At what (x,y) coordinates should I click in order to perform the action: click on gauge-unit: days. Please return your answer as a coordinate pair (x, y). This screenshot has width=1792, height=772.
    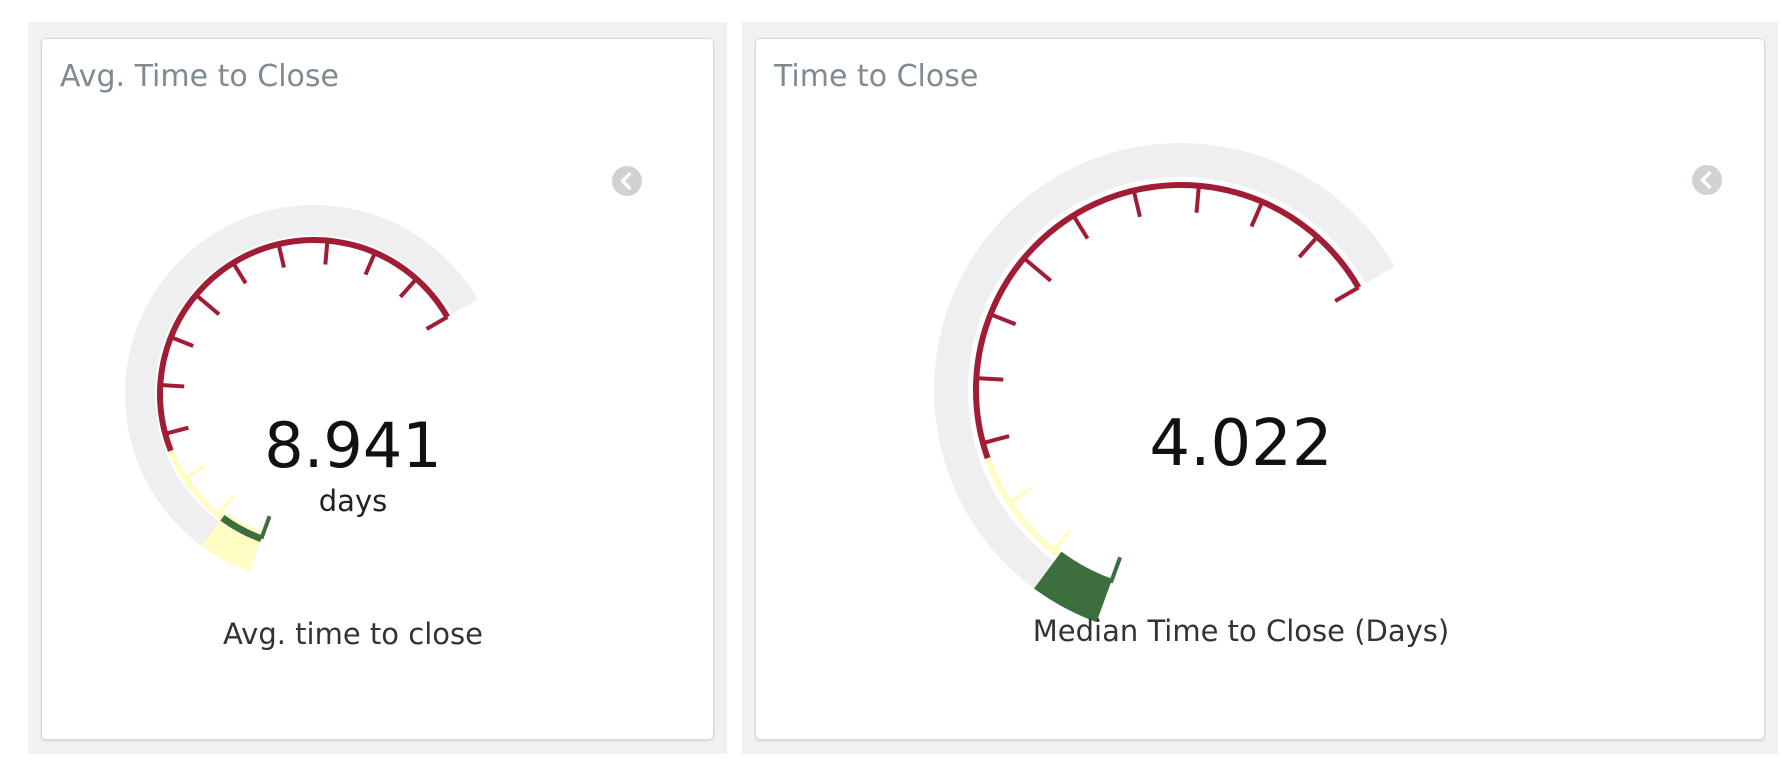
    Looking at the image, I should click on (353, 501).